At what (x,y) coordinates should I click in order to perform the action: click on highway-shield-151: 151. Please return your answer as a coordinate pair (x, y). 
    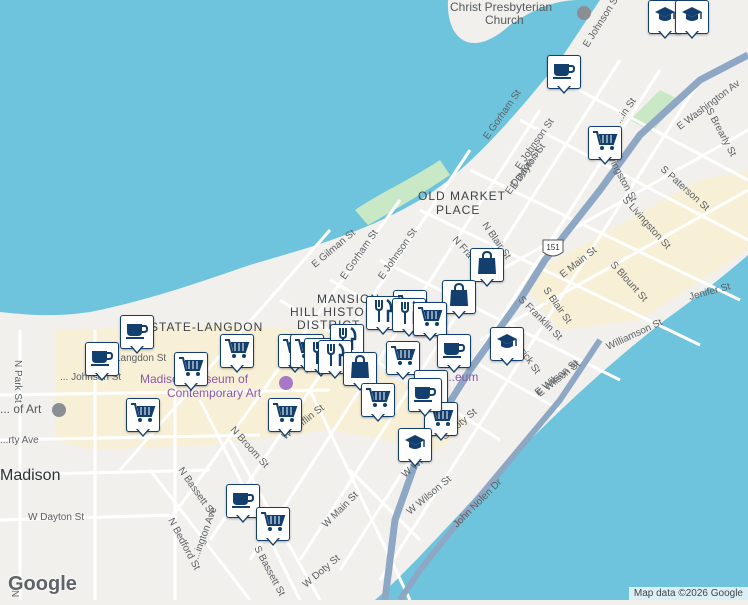
    Looking at the image, I should click on (553, 248).